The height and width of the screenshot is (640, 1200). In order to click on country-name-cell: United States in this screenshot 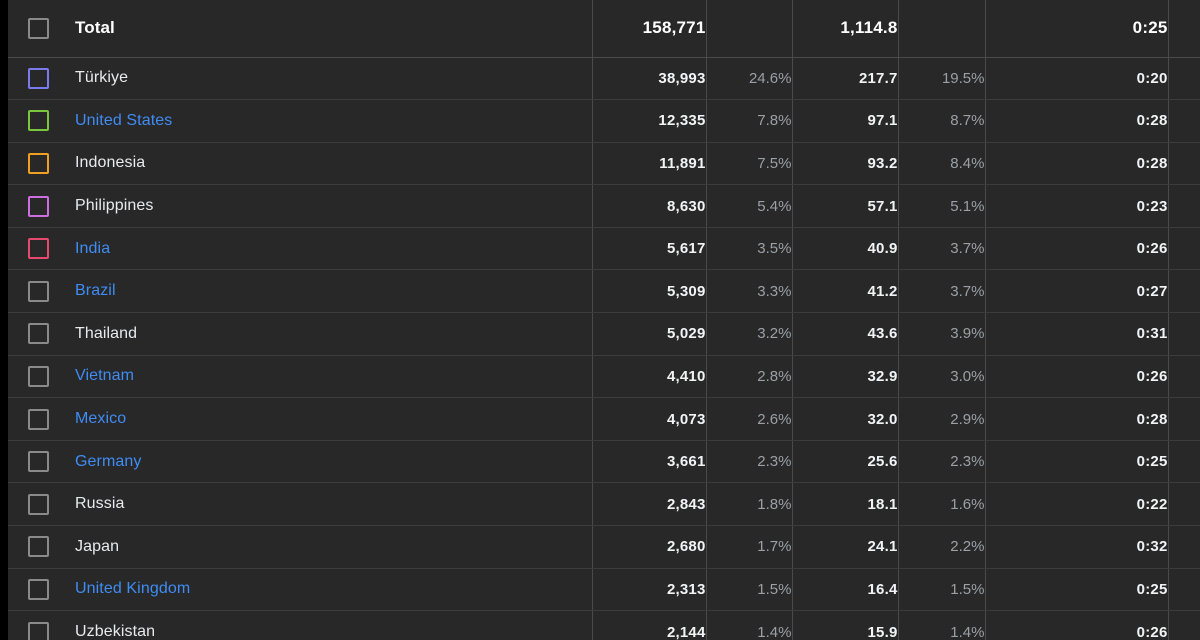, I will do `click(300, 121)`.